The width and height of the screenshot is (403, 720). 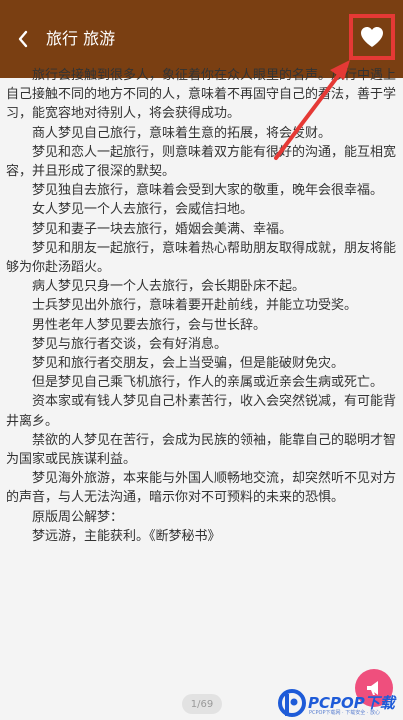 I want to click on article-paragraph: 病人梦见只身一个人去旅行，会长期卧床不起。, so click(x=169, y=287).